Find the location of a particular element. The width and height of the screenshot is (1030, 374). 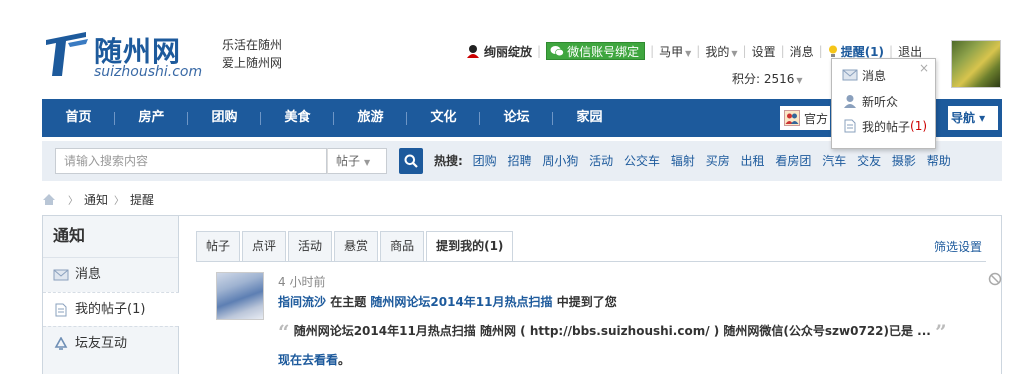

breadcrumb-item: 通知 is located at coordinates (96, 199).